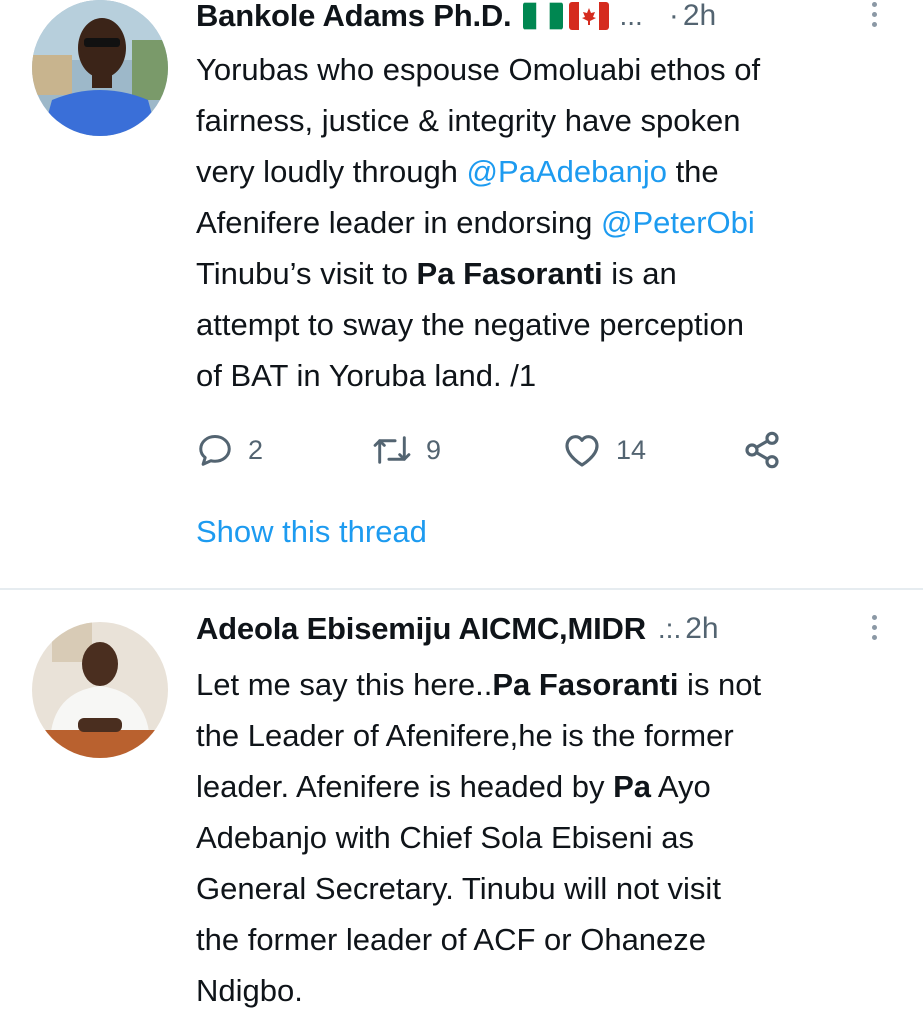 The image size is (923, 1024). I want to click on flag-canada-icon, so click(589, 16).